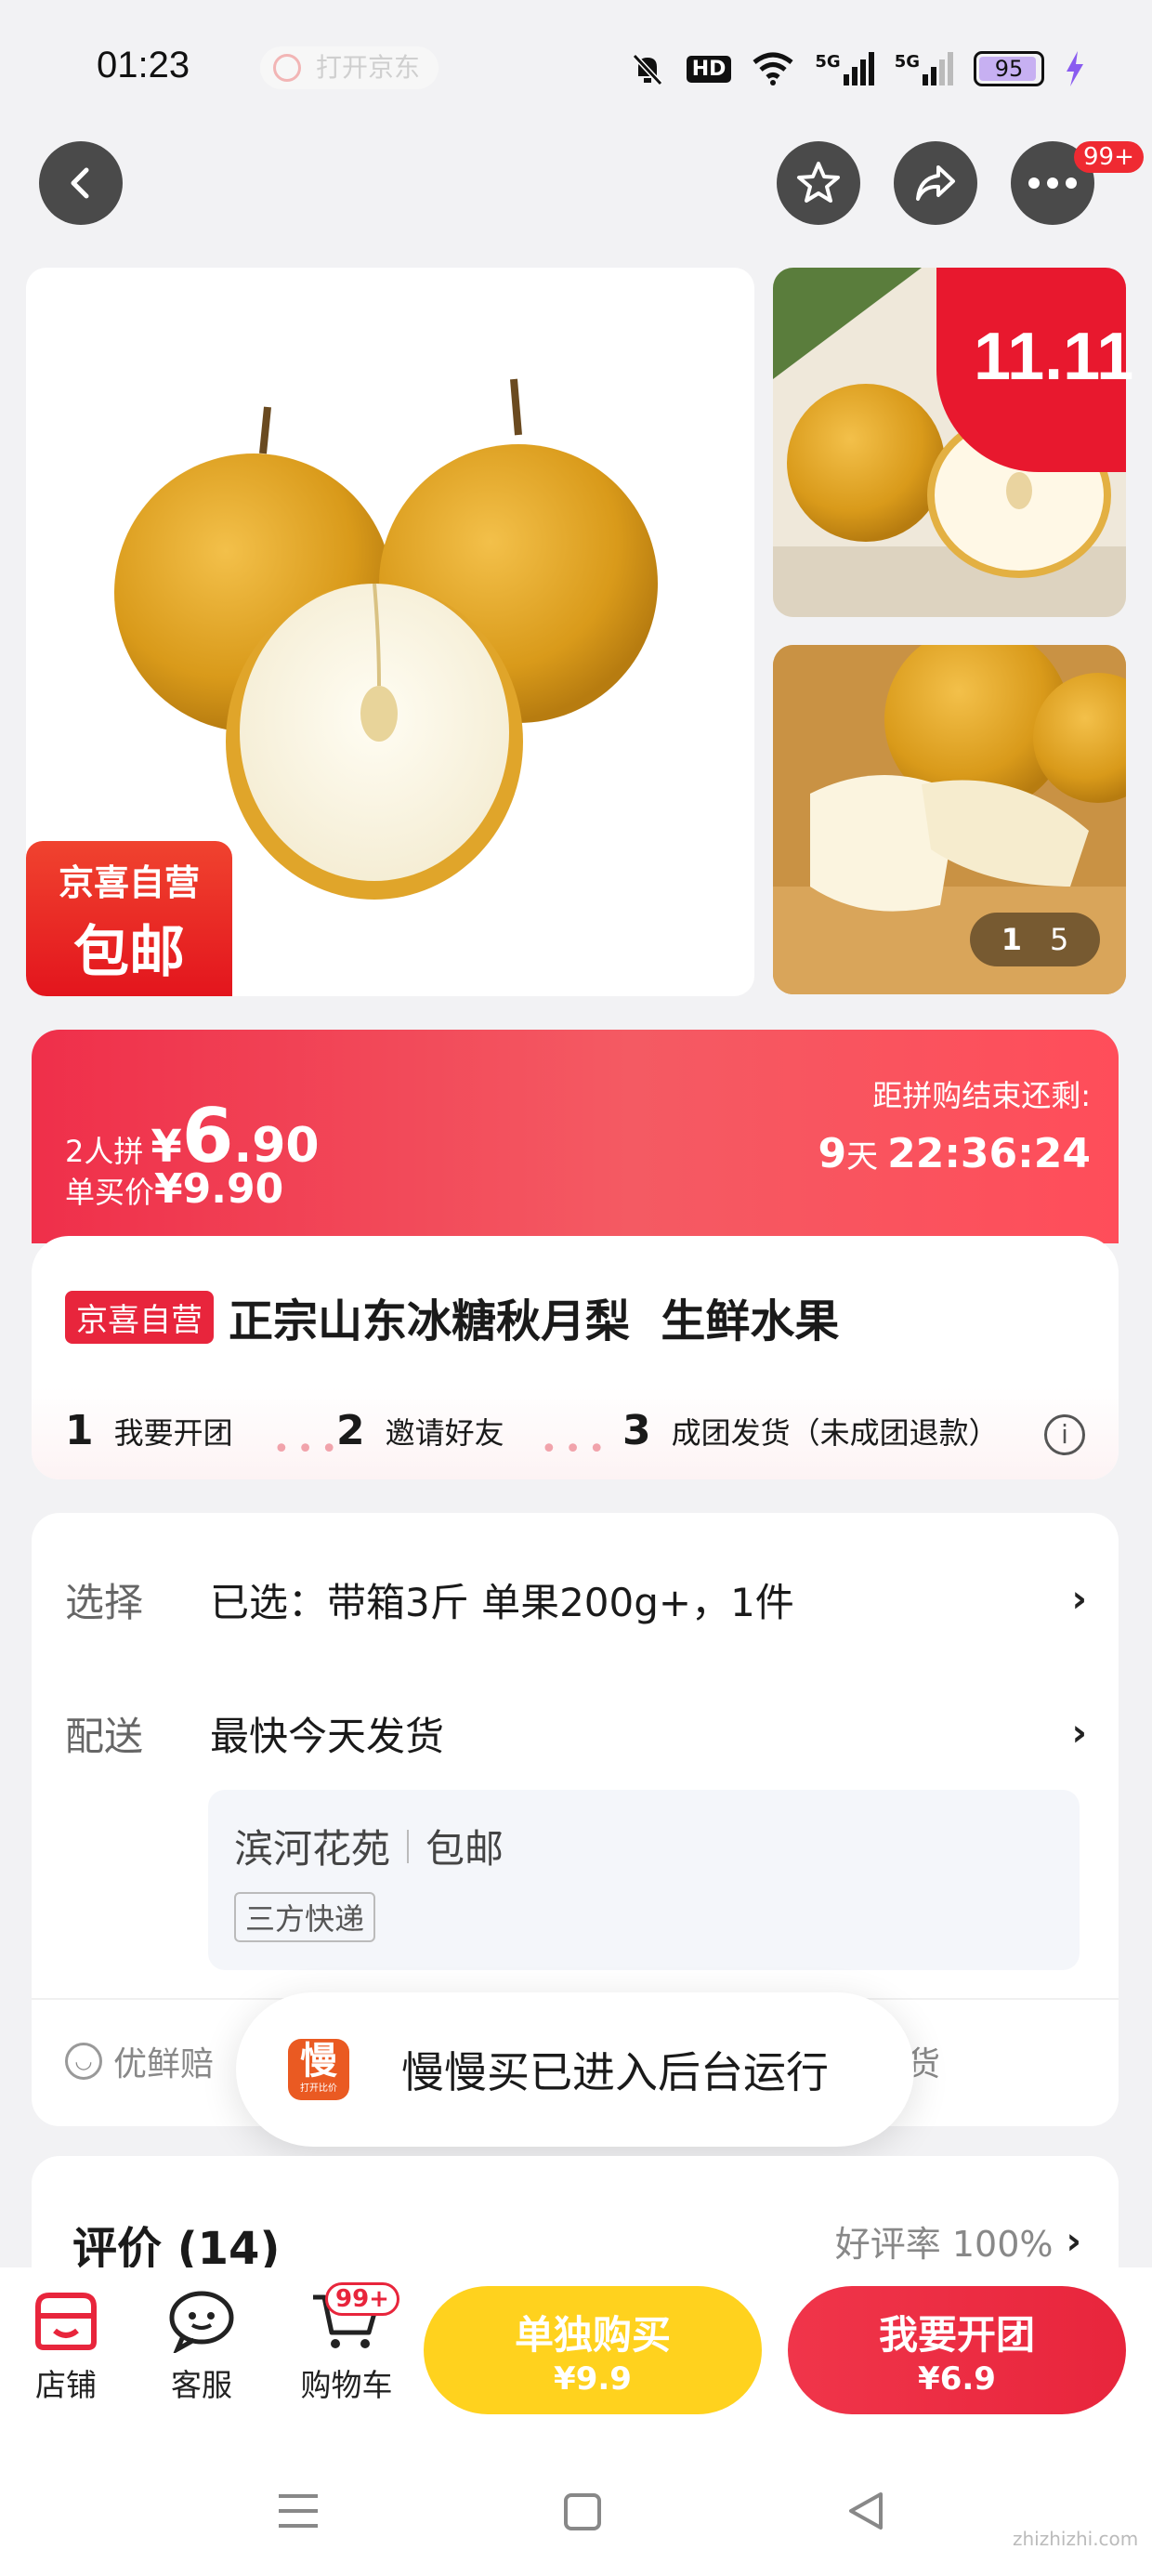  What do you see at coordinates (287, 68) in the screenshot?
I see `jd-logo-icon` at bounding box center [287, 68].